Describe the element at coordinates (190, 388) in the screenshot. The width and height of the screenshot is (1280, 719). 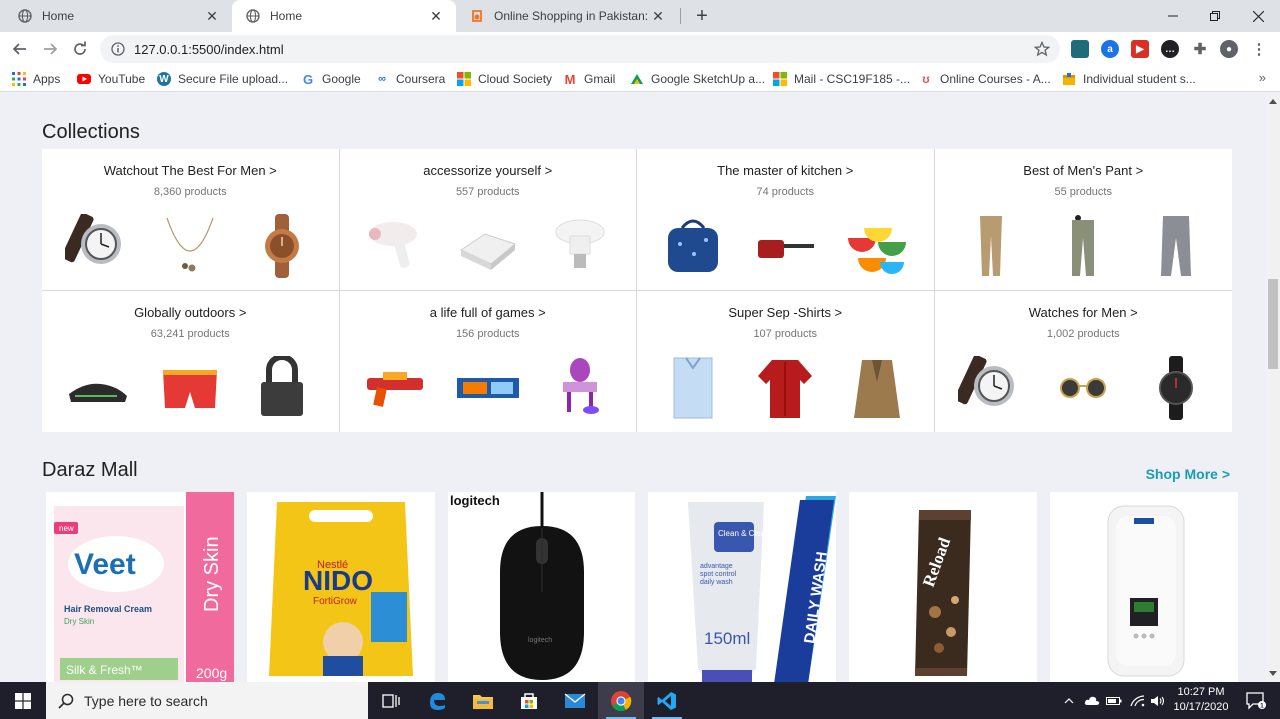
I see `swim-shorts-thumbnail` at that location.